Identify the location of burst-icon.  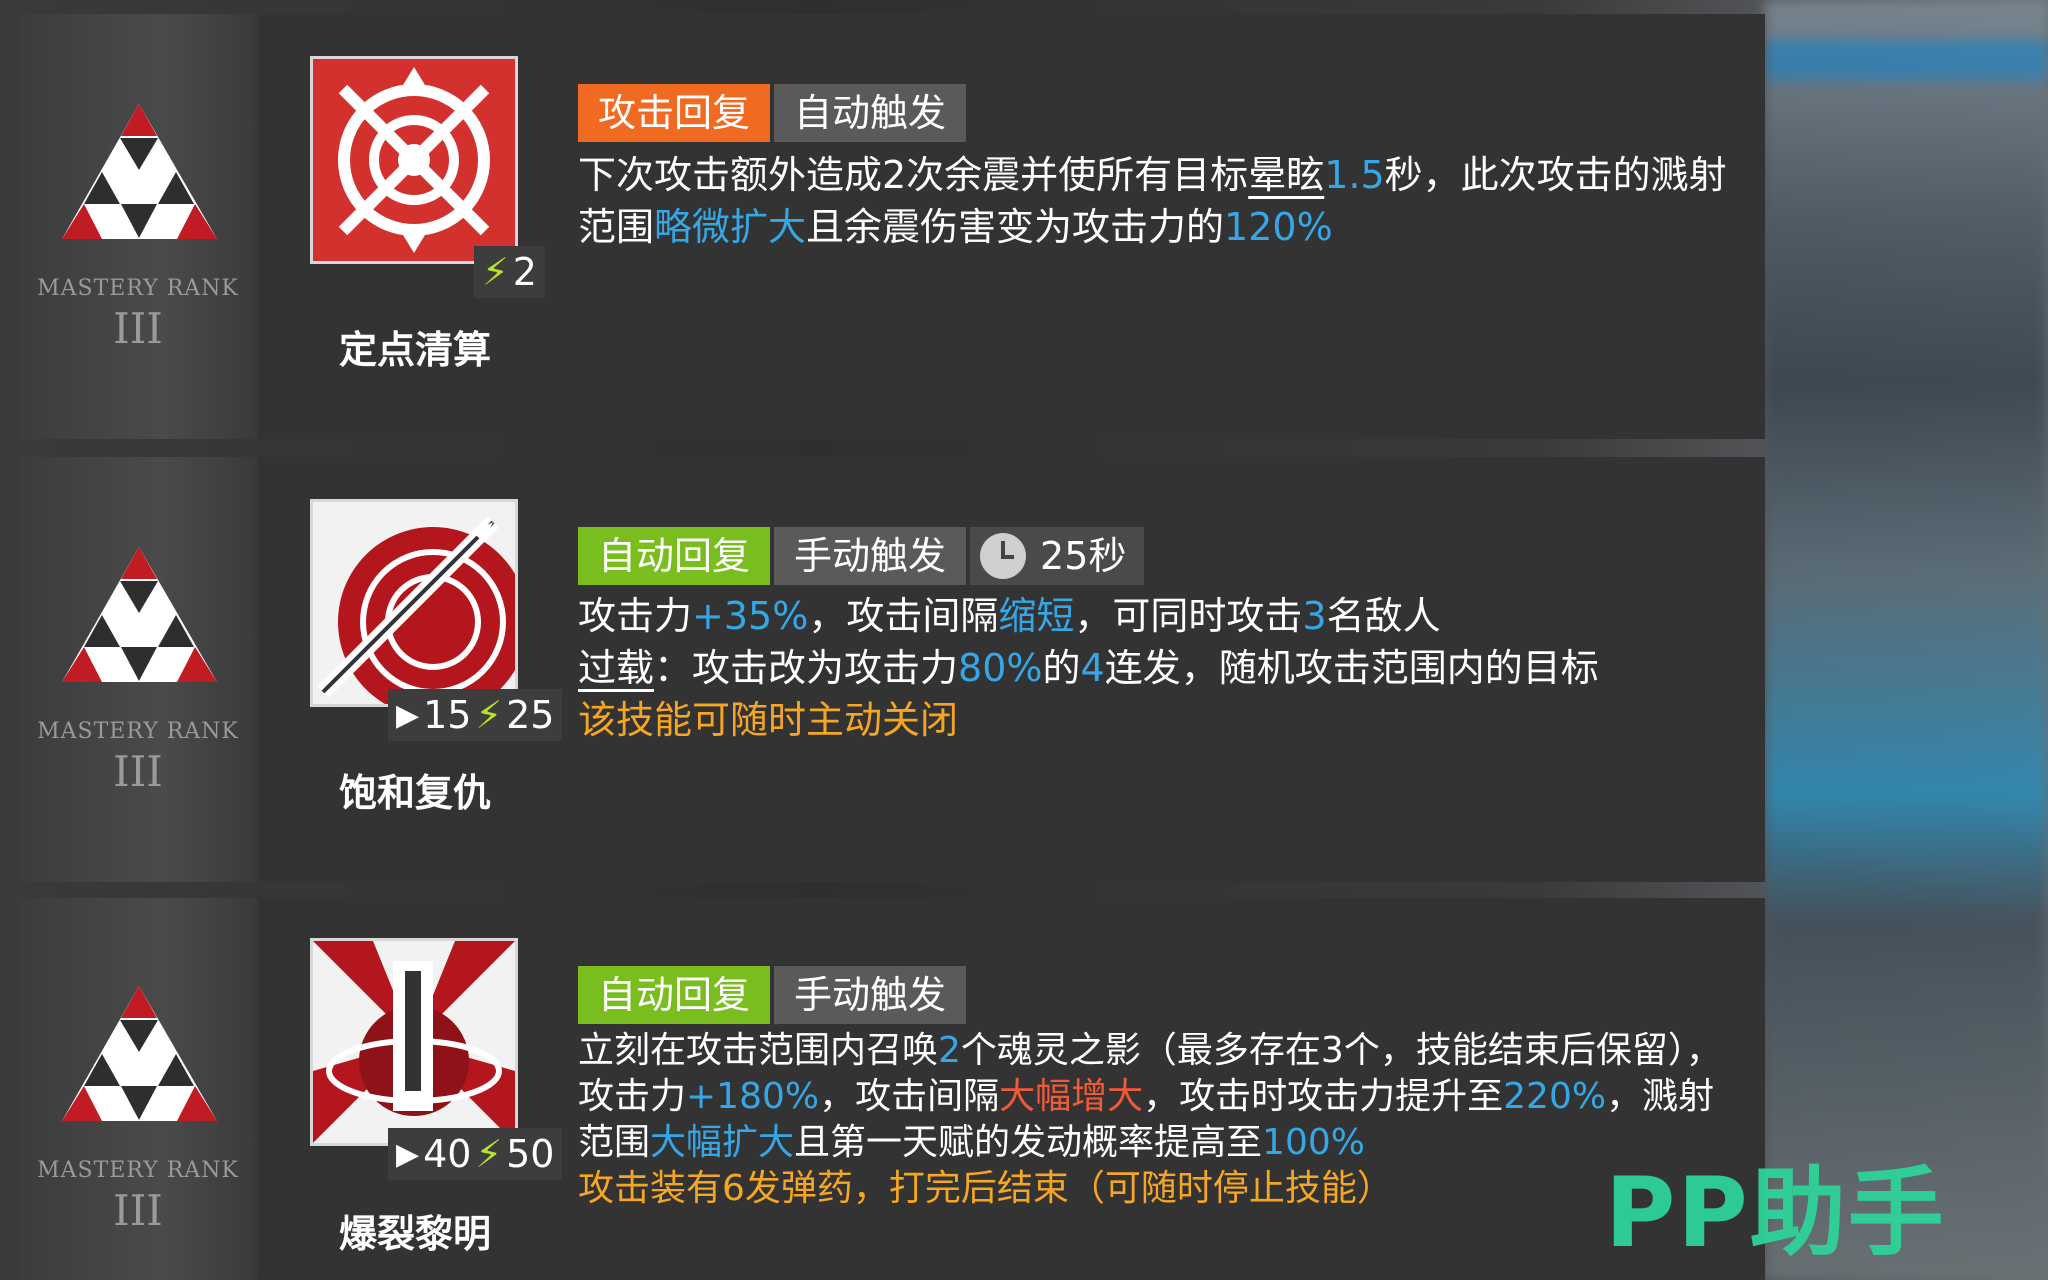
(414, 1042).